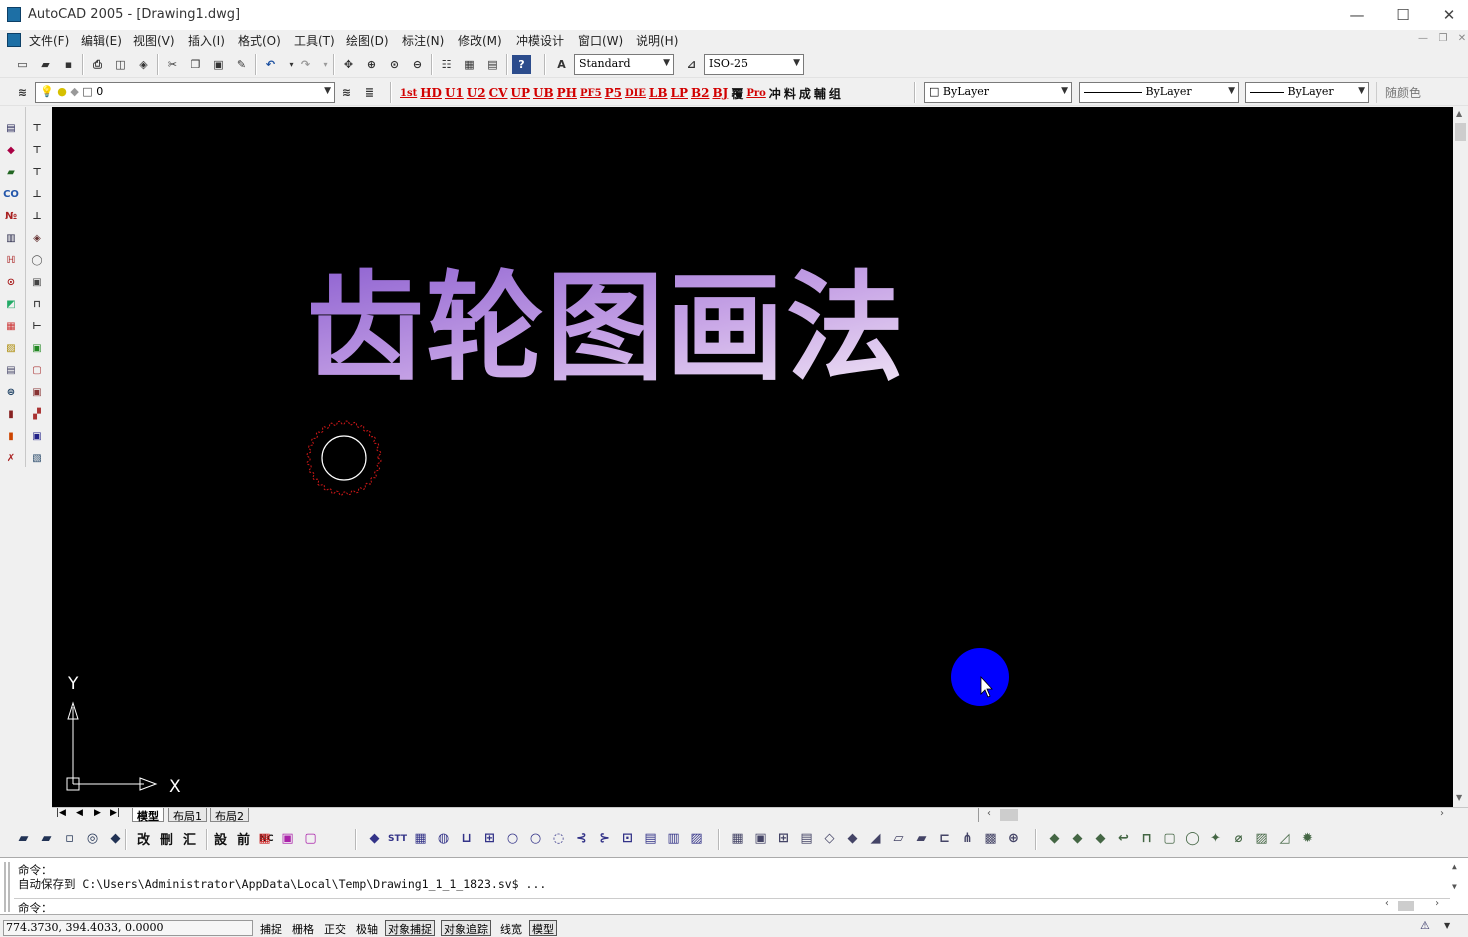  Describe the element at coordinates (220, 838) in the screenshot. I see `modify-tool-3-button: 設` at that location.